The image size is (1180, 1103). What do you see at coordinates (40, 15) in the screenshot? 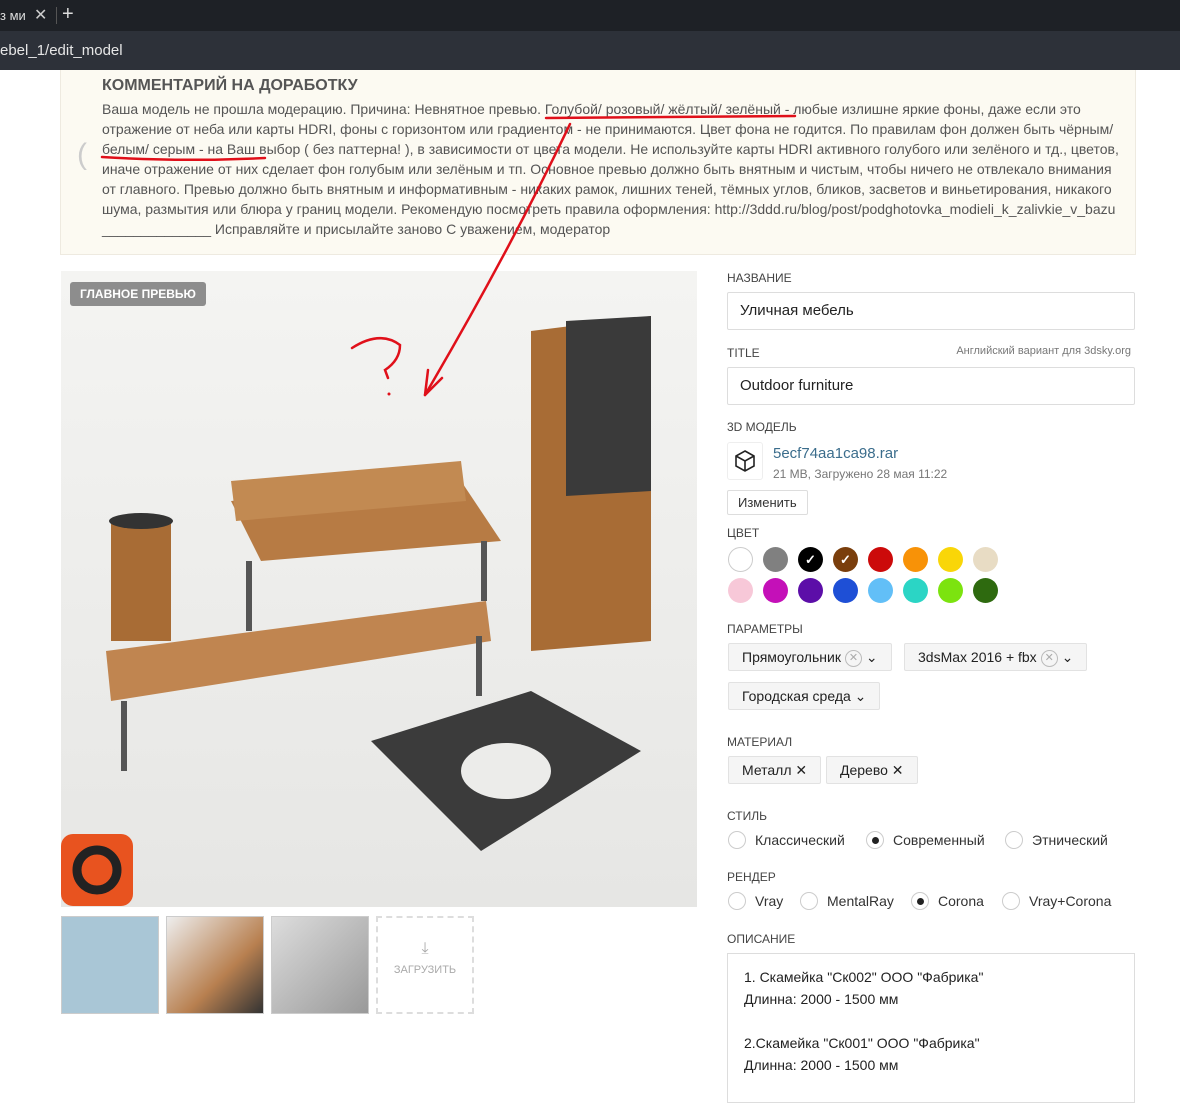
I see `close-tab-icon: ✕` at bounding box center [40, 15].